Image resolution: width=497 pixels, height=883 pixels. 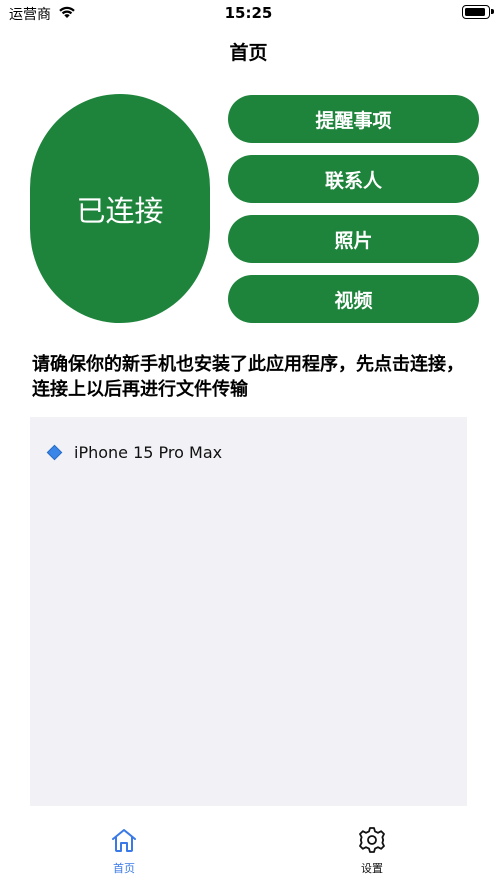 I want to click on instructions-text: 请确保你的新手机也安装了此应用程序，先点击连接，连接上以后再进行文件传输, so click(x=248, y=377).